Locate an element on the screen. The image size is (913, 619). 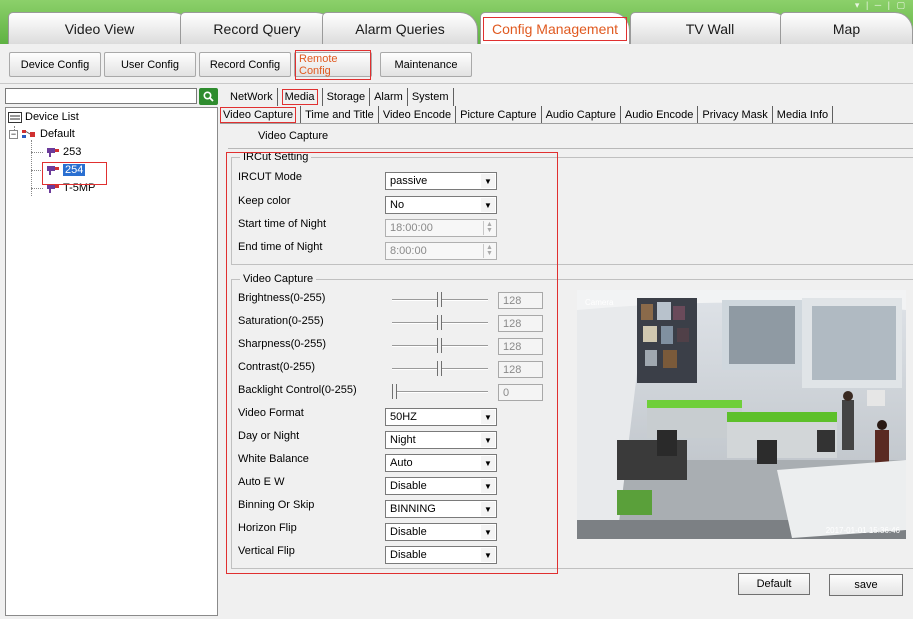
tab-label: Alarm Queries is located at coordinates (400, 28).